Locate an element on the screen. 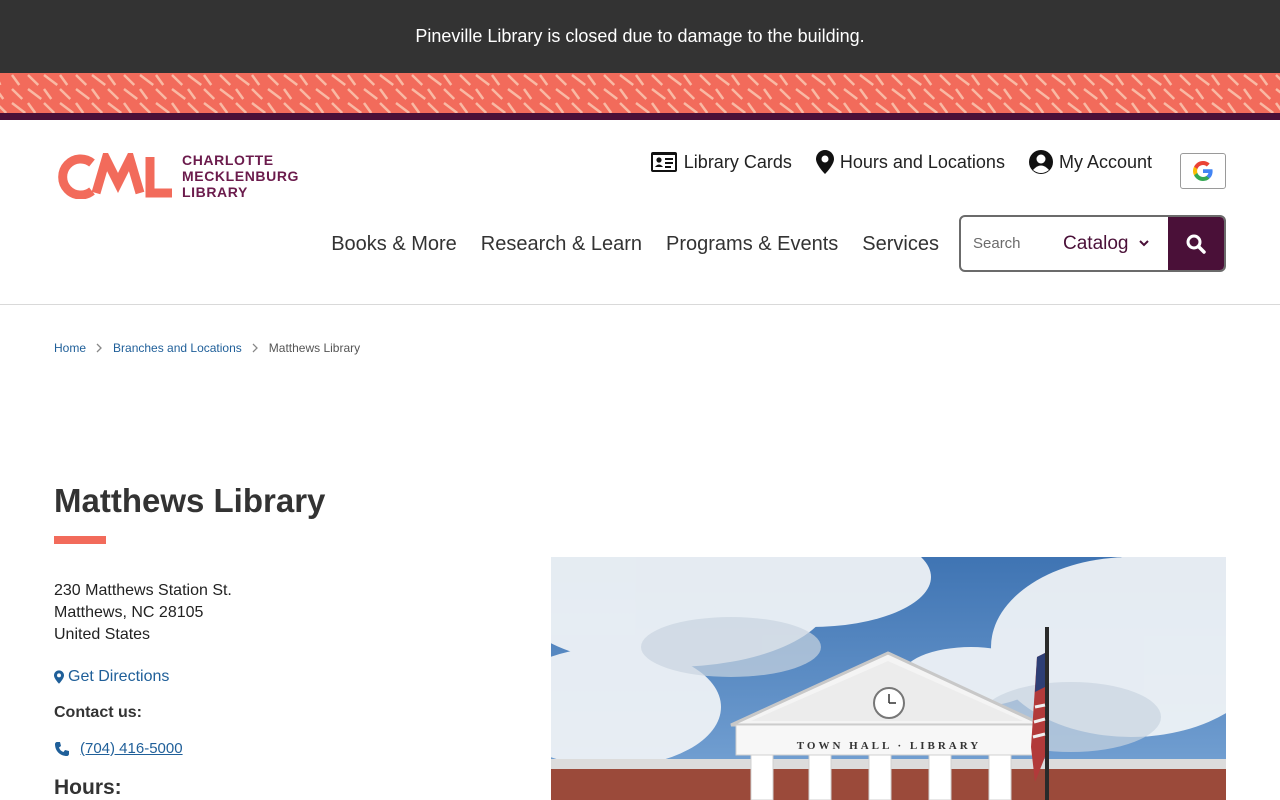 This screenshot has height=800, width=1280. contact-heading: Contact us: is located at coordinates (98, 712).